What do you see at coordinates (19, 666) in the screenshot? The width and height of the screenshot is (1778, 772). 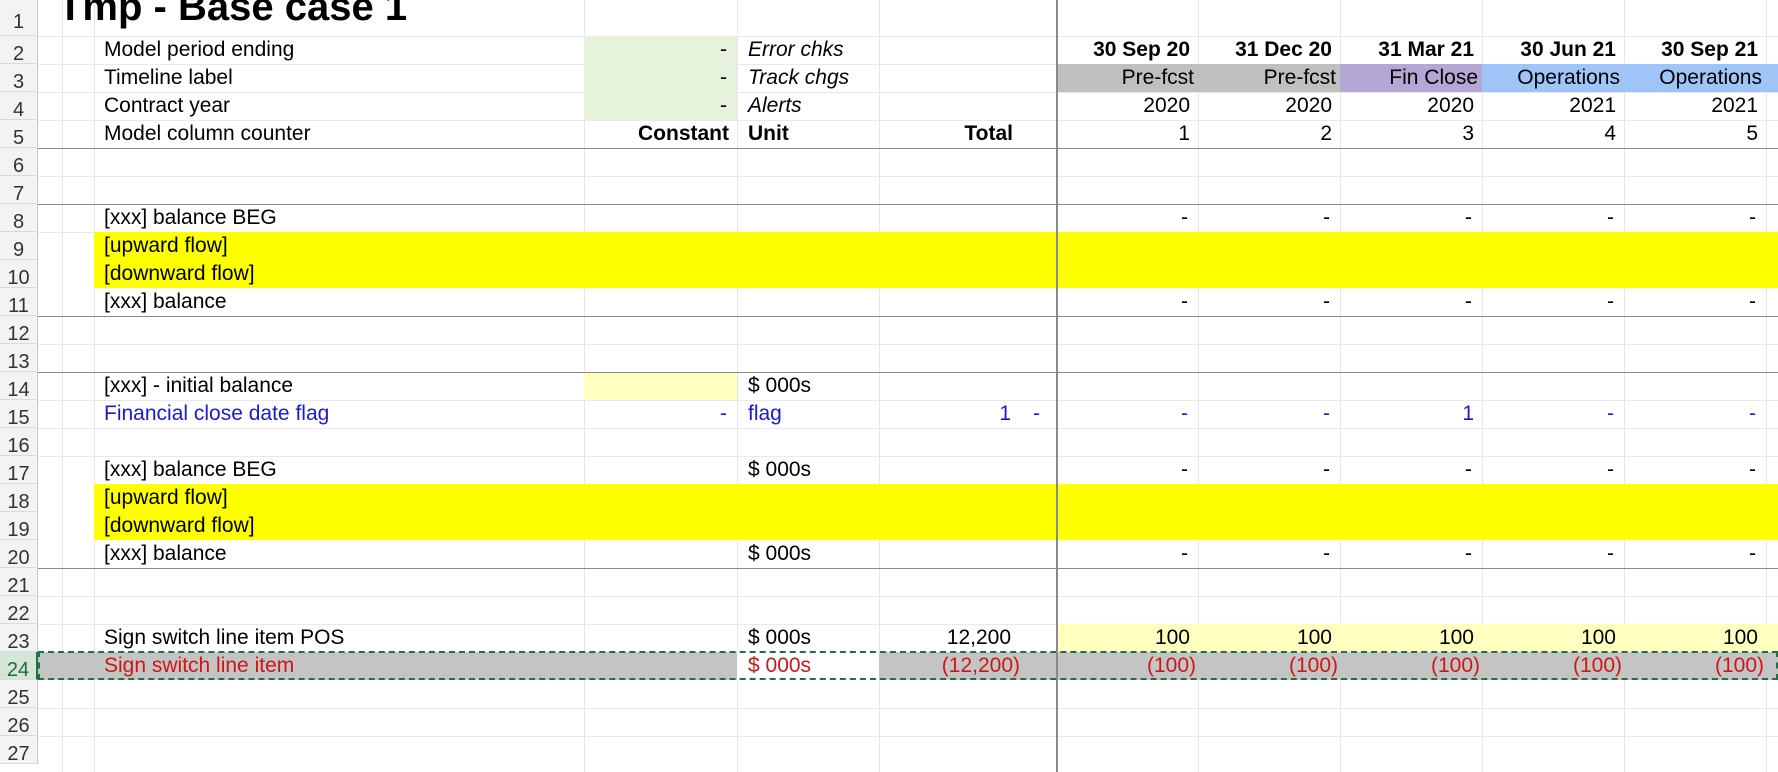 I see `row-header-selected: 24` at bounding box center [19, 666].